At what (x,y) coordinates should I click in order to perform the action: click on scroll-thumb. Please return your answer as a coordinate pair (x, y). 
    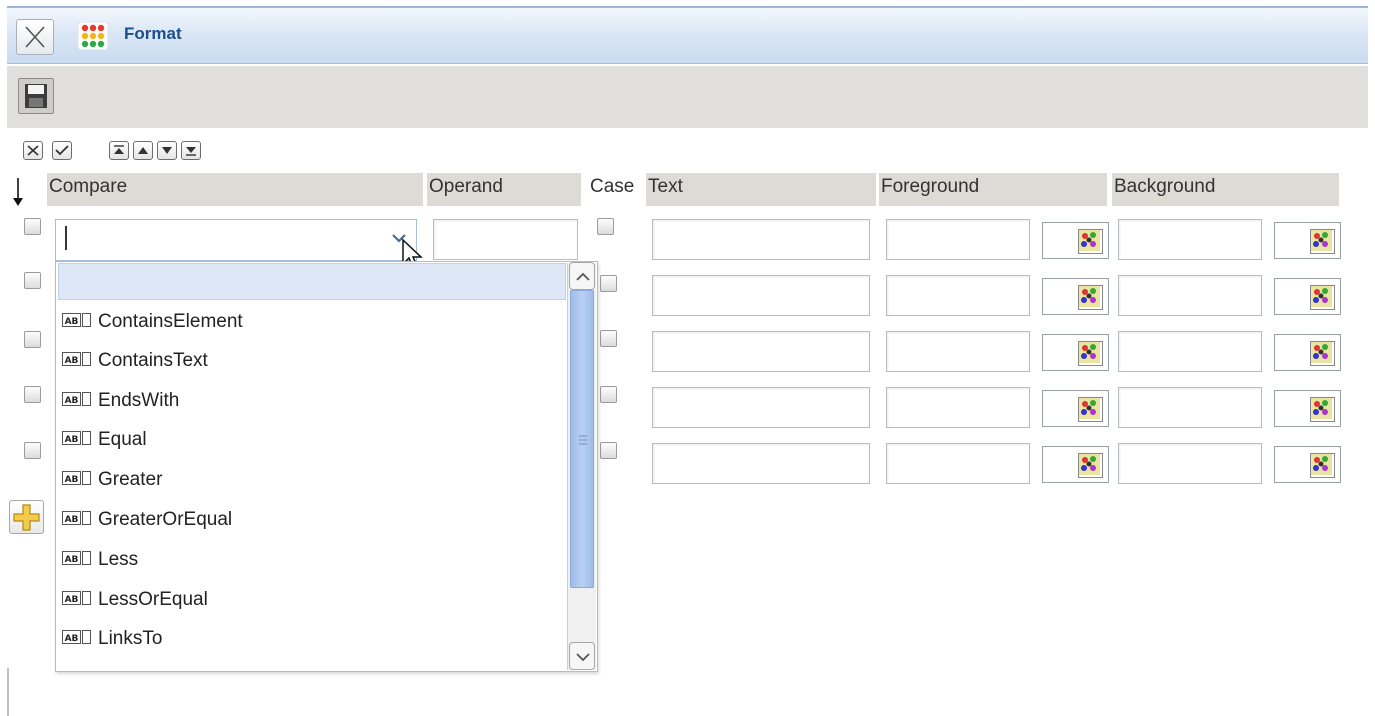
    Looking at the image, I should click on (582, 439).